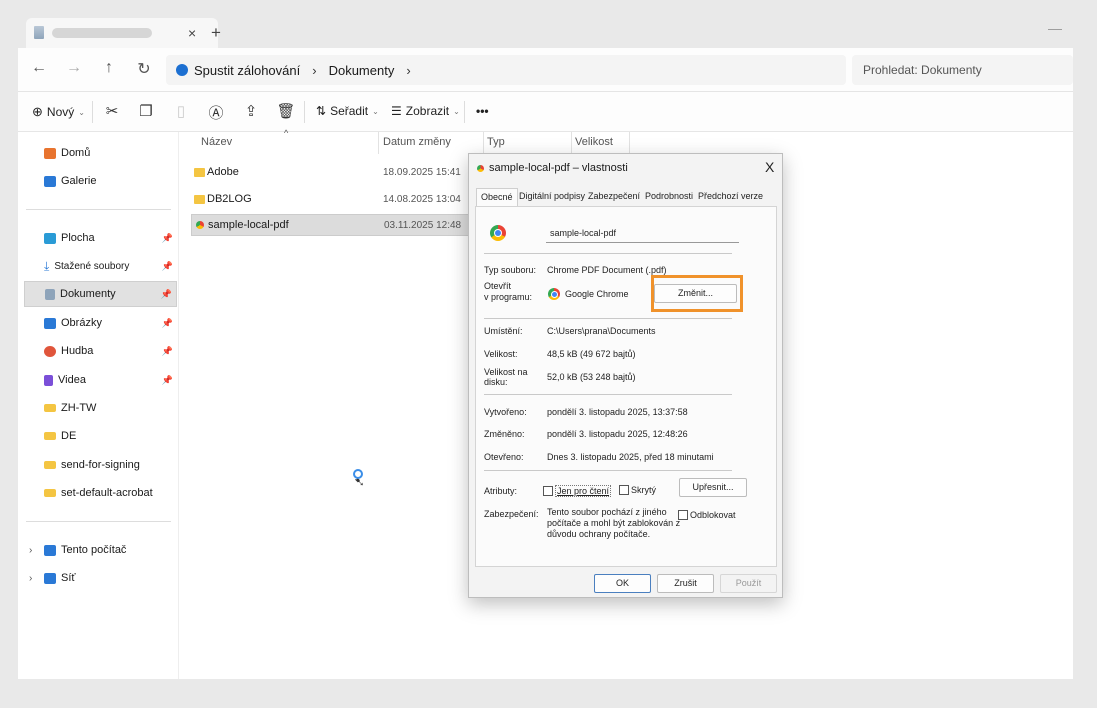  What do you see at coordinates (286, 111) in the screenshot?
I see `delete-icon: 🗑` at bounding box center [286, 111].